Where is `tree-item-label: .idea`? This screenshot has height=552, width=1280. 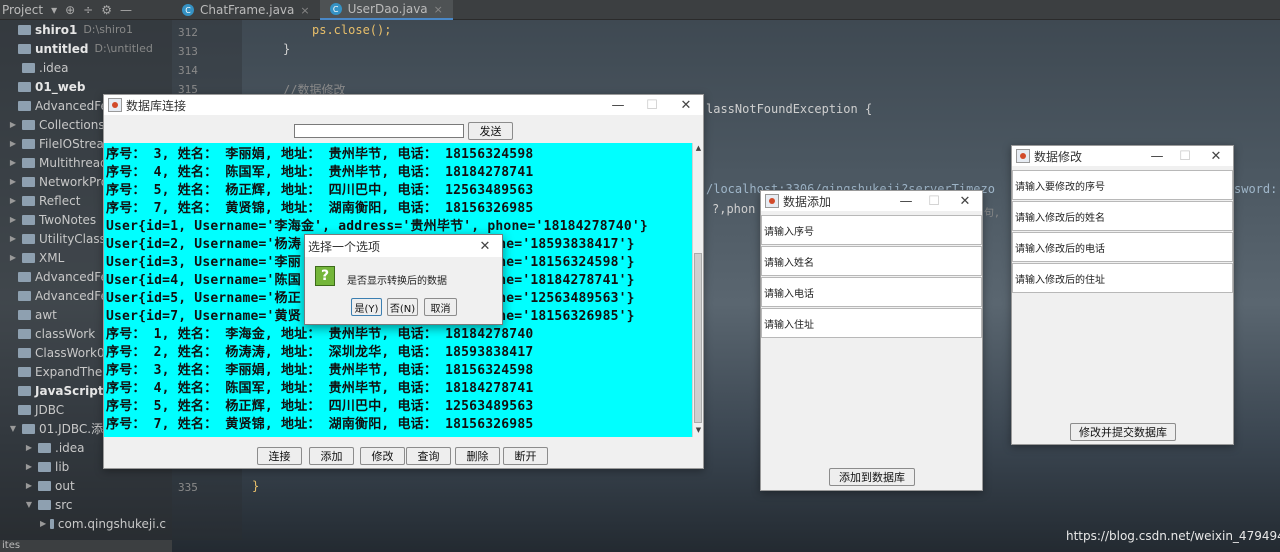 tree-item-label: .idea is located at coordinates (70, 447).